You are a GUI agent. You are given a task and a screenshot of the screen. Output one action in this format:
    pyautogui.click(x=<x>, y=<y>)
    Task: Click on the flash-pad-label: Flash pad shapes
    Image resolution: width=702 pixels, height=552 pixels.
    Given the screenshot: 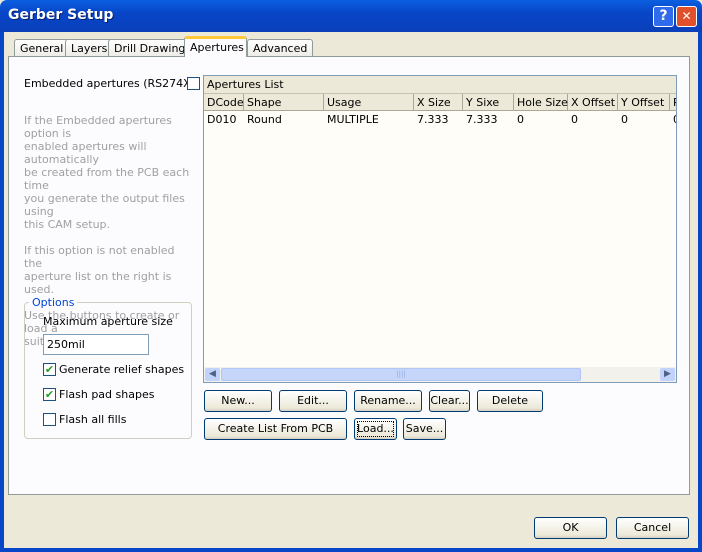 What is the action you would take?
    pyautogui.click(x=107, y=394)
    